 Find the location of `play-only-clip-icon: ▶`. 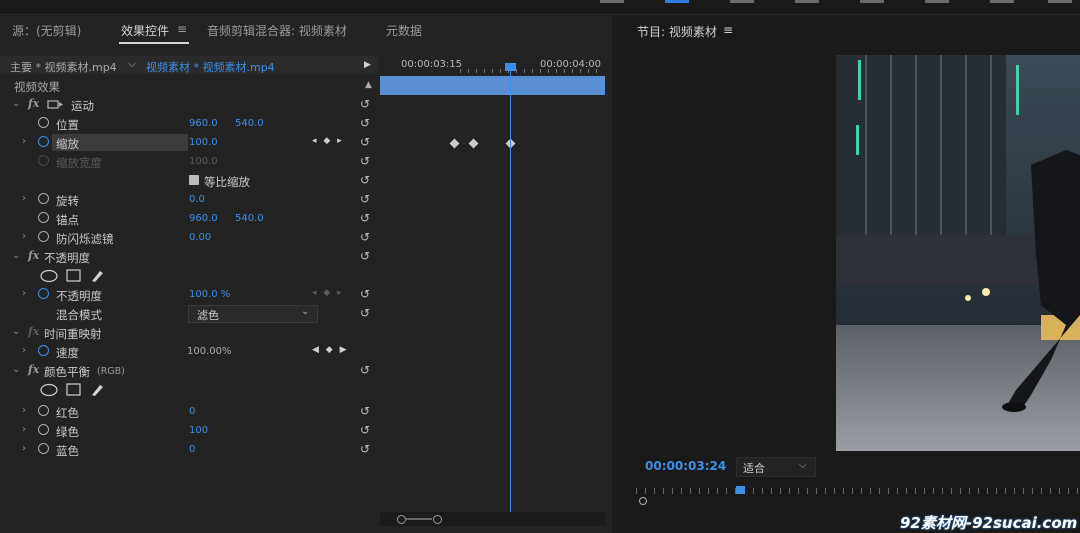

play-only-clip-icon: ▶ is located at coordinates (367, 65).